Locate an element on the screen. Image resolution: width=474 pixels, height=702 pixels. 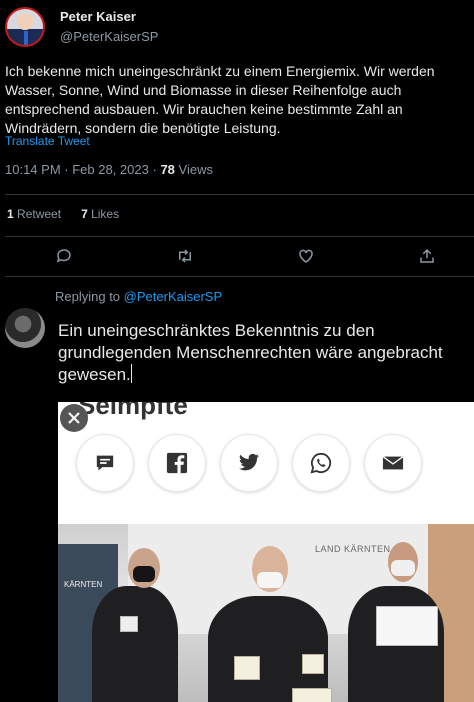
tweet-author: Peter Kaiser @PeterKaiserSP is located at coordinates (81, 27).